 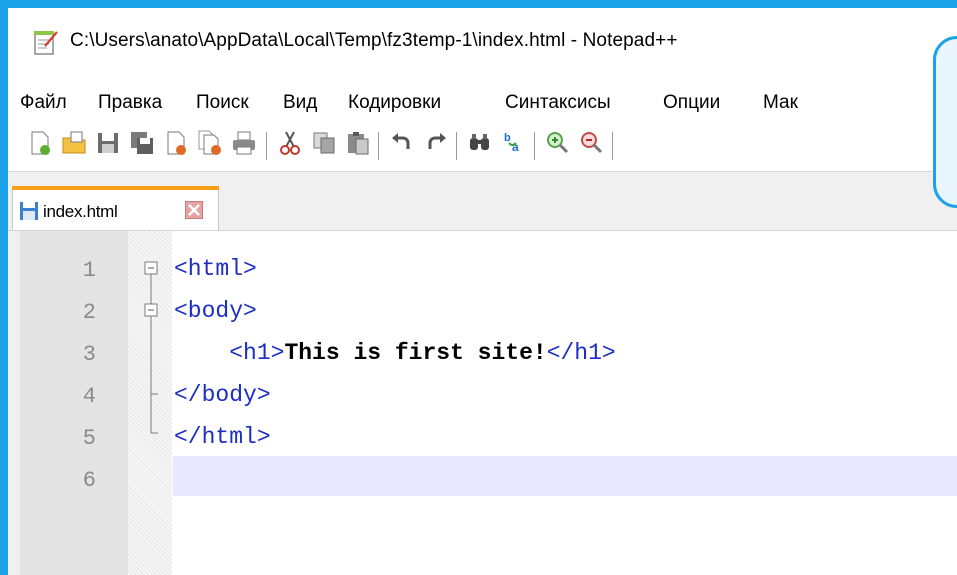 What do you see at coordinates (780, 103) in the screenshot?
I see `menu-macro: Мак` at bounding box center [780, 103].